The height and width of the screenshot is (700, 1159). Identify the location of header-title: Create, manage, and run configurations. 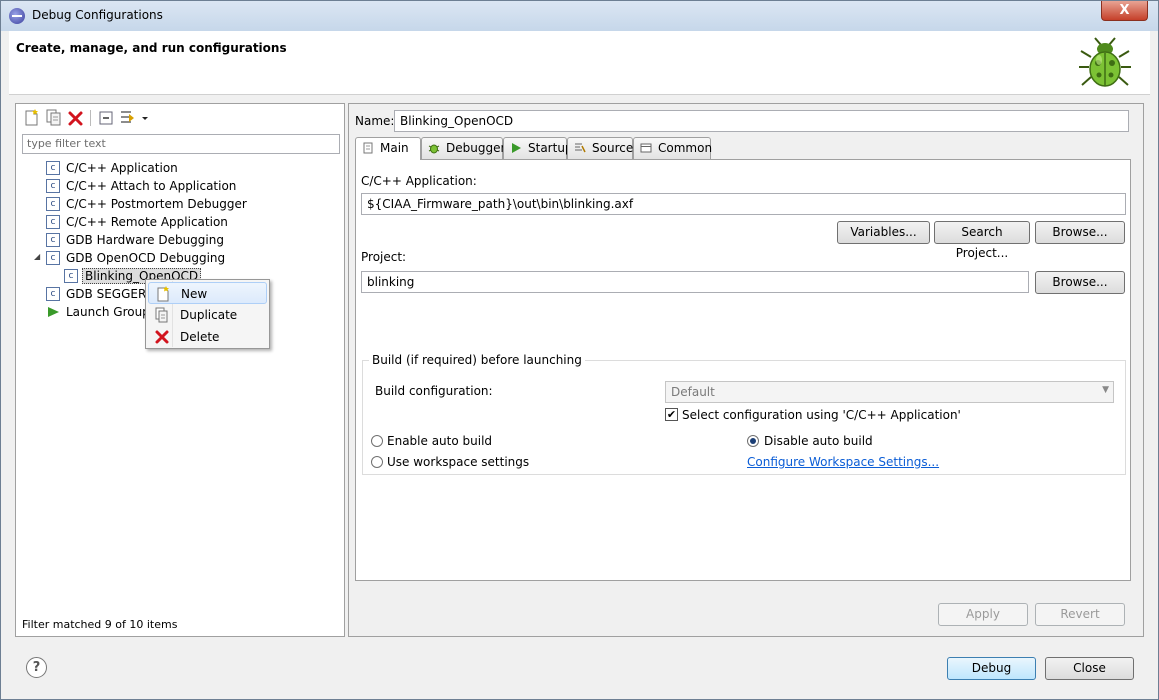
(151, 48).